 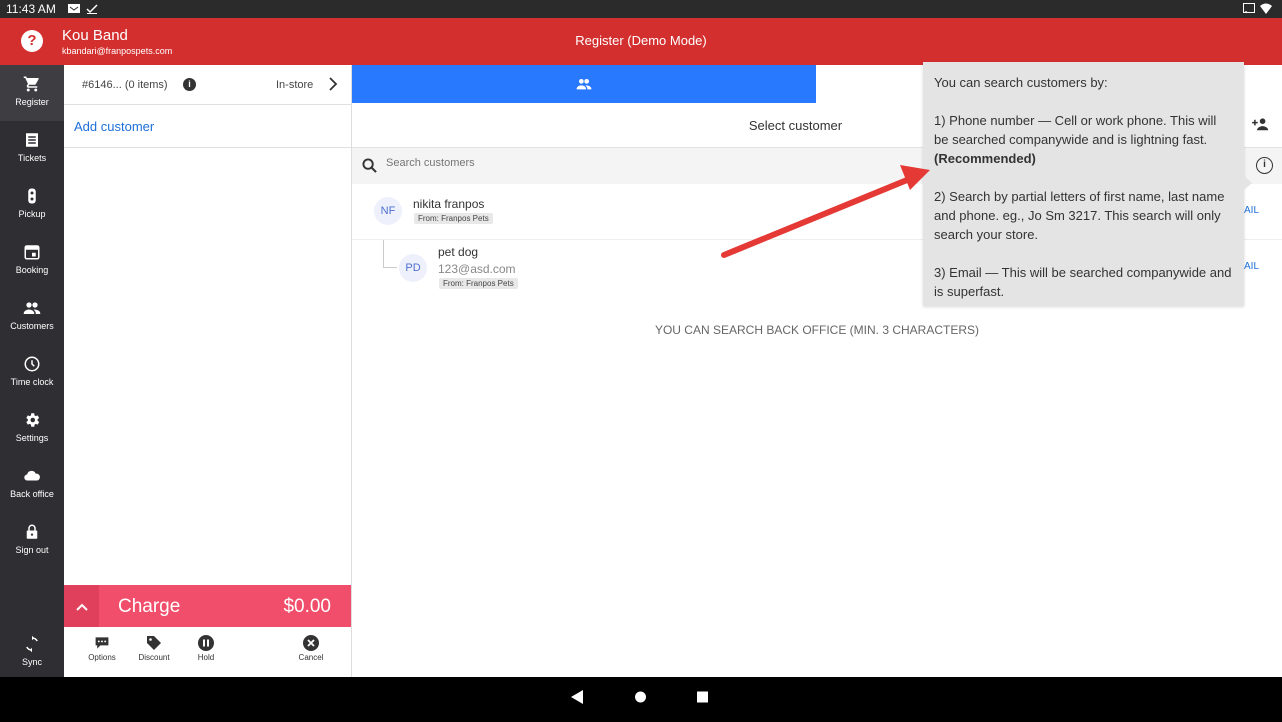 What do you see at coordinates (125, 85) in the screenshot?
I see `order-id: #6146... (0 items)` at bounding box center [125, 85].